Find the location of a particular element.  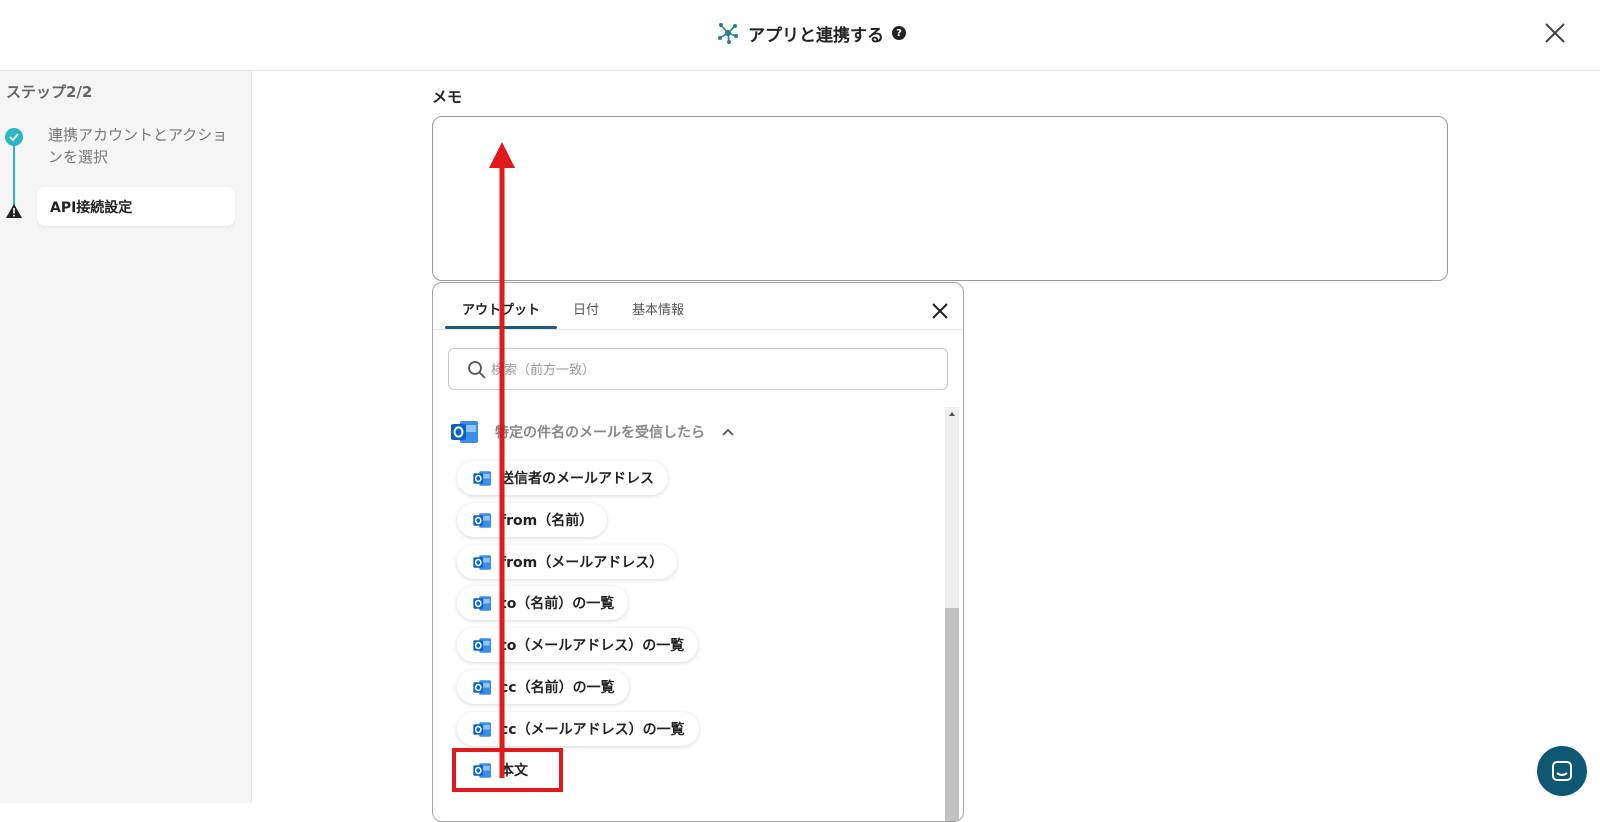

memo-textarea is located at coordinates (940, 198).